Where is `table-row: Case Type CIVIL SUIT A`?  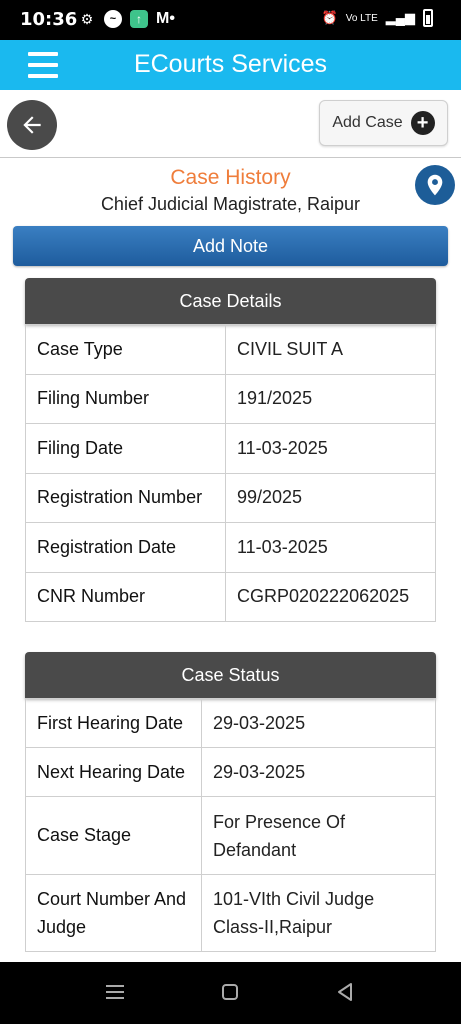 table-row: Case Type CIVIL SUIT A is located at coordinates (230, 349).